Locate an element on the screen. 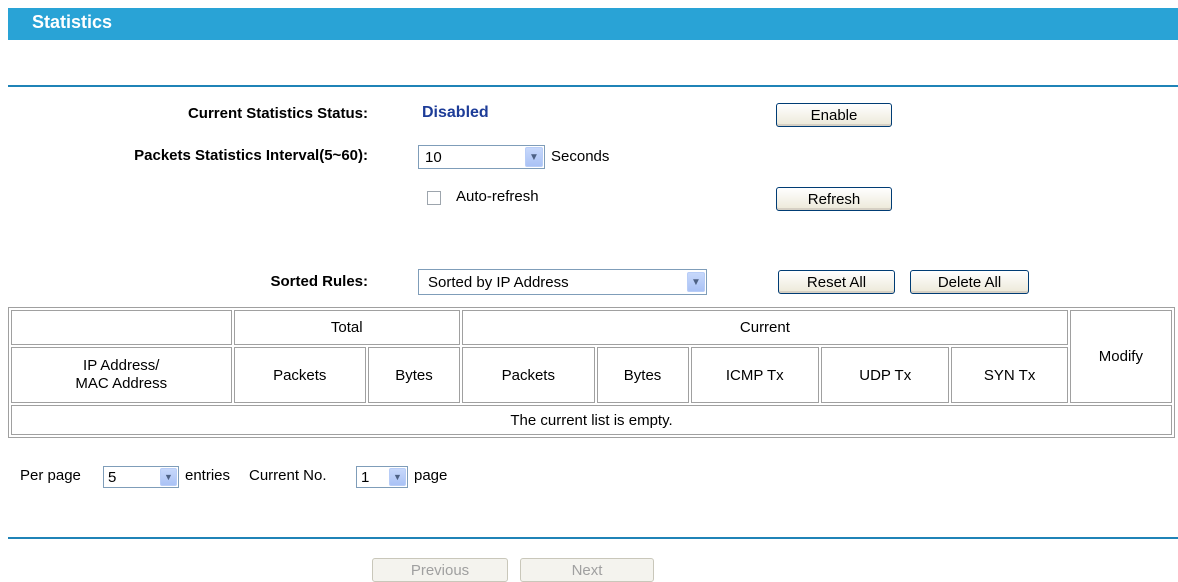 Image resolution: width=1178 pixels, height=582 pixels. auto-refresh-label: Auto-refresh is located at coordinates (497, 196).